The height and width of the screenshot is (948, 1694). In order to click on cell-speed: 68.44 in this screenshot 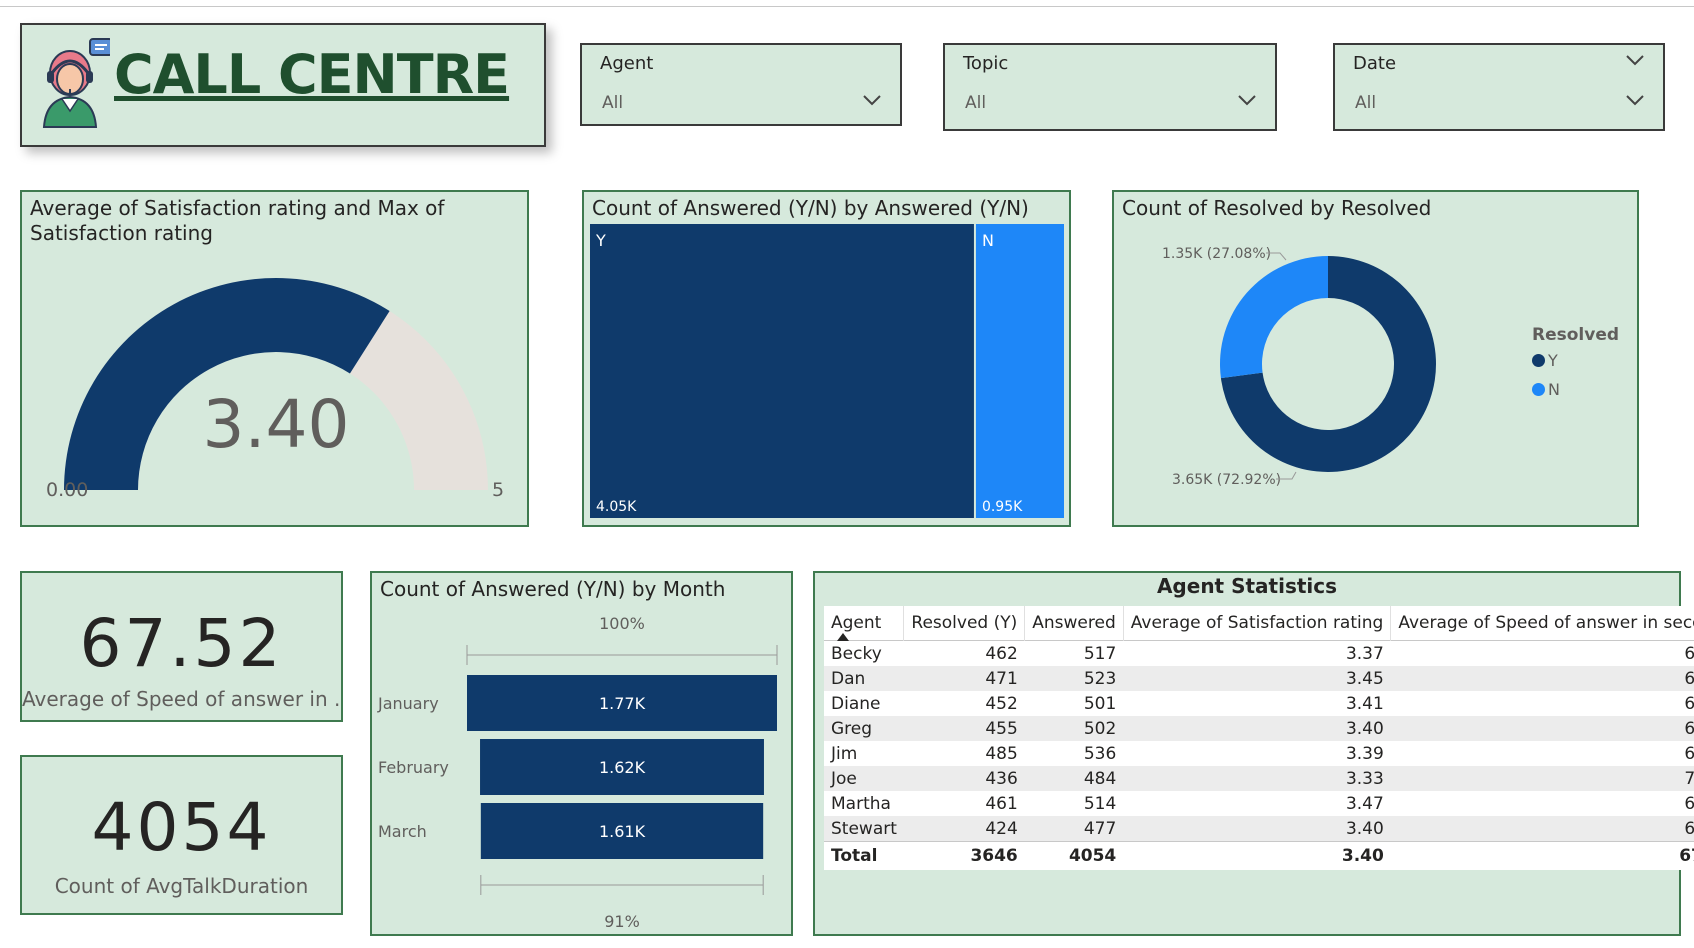, I will do `click(1689, 728)`.